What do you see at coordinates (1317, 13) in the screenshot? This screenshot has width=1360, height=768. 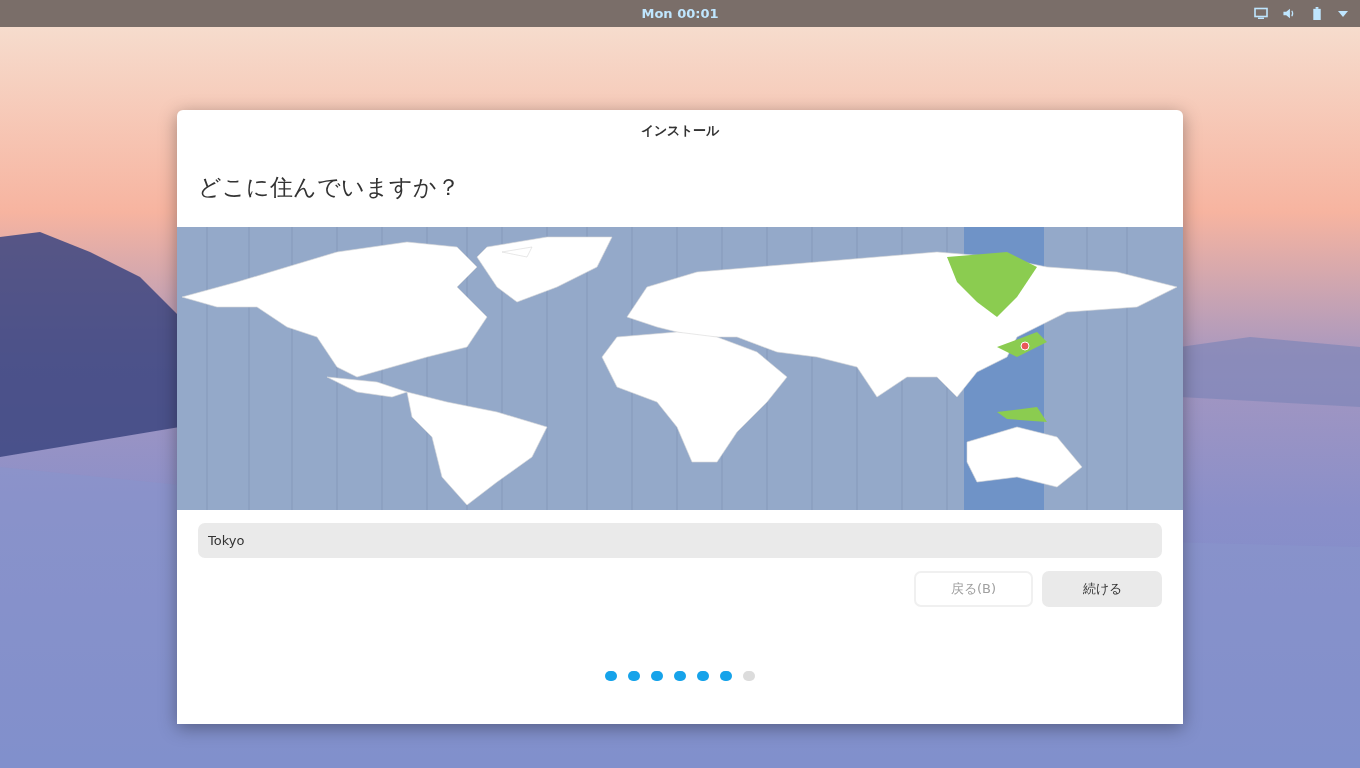 I see `battery-icon` at bounding box center [1317, 13].